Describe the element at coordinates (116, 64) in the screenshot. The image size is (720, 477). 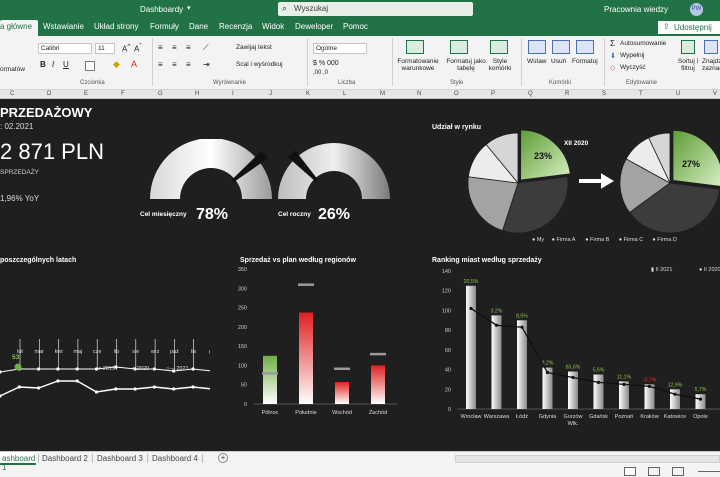
I see `fill-color-icon: ◆` at that location.